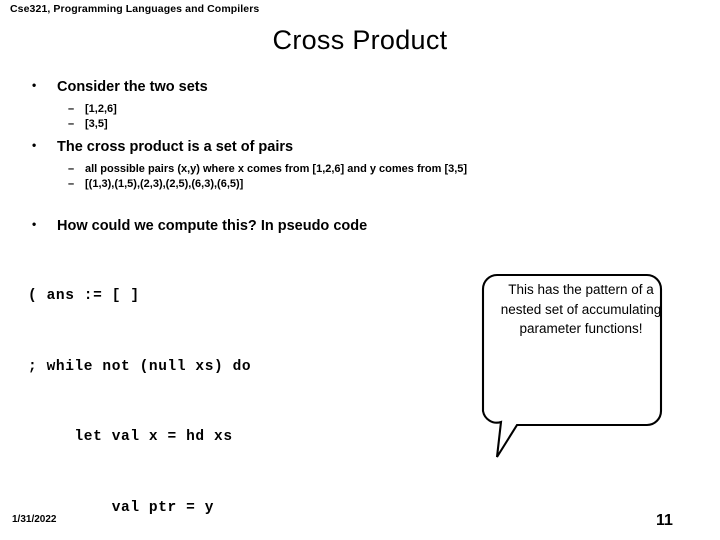 This screenshot has width=720, height=540. Describe the element at coordinates (121, 507) in the screenshot. I see `code-line: val ptr = y` at that location.